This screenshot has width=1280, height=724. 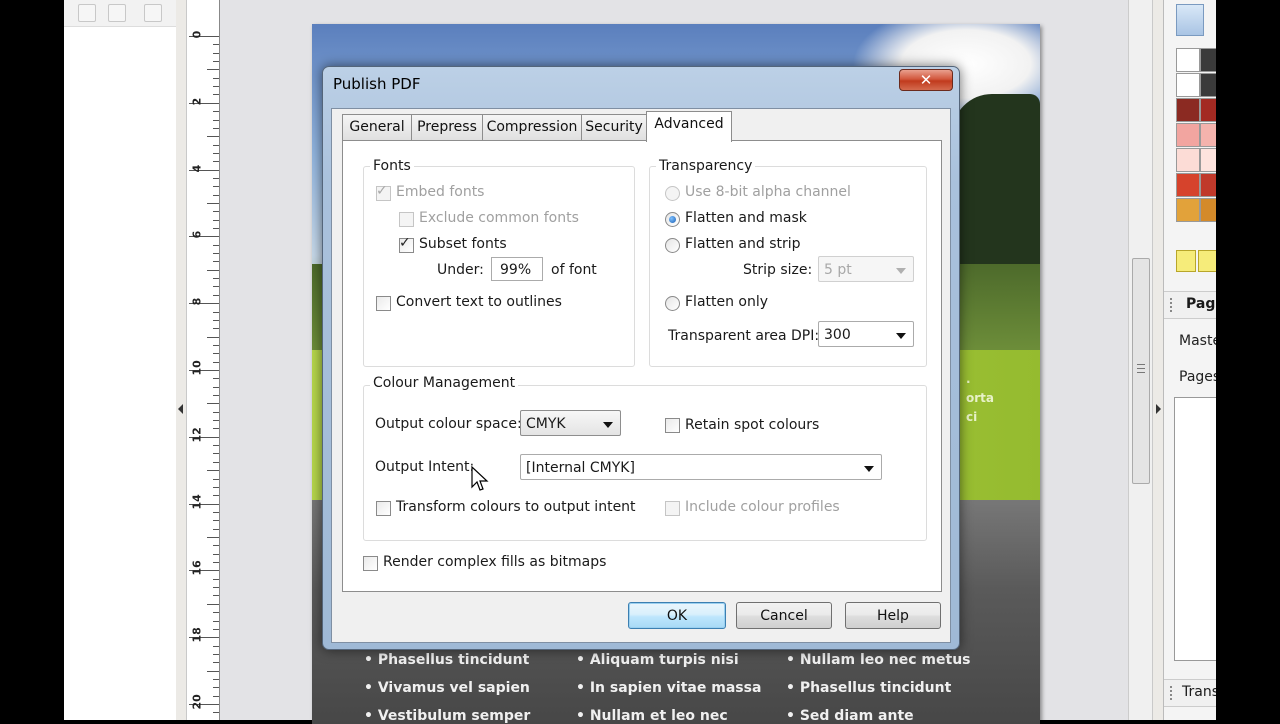 I want to click on flatten-mask-radio, so click(x=672, y=219).